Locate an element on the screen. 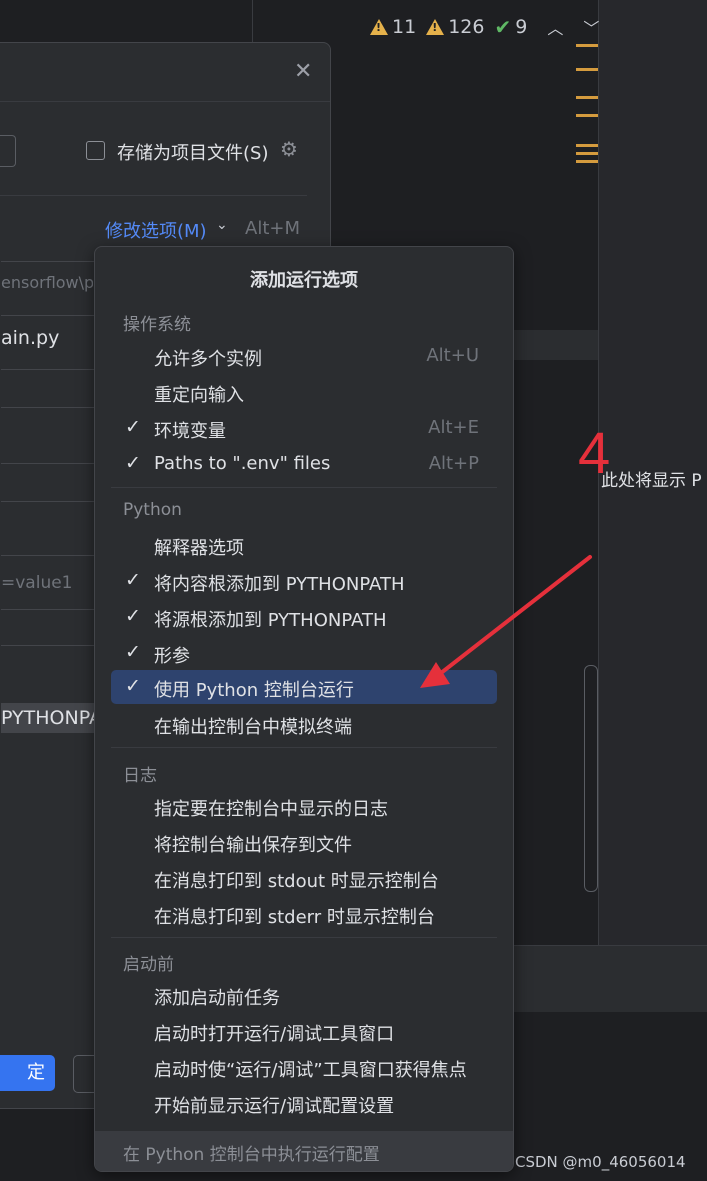 The width and height of the screenshot is (707, 1181). popup-footer: 在 Python 控制台中执行运行配置 is located at coordinates (304, 1151).